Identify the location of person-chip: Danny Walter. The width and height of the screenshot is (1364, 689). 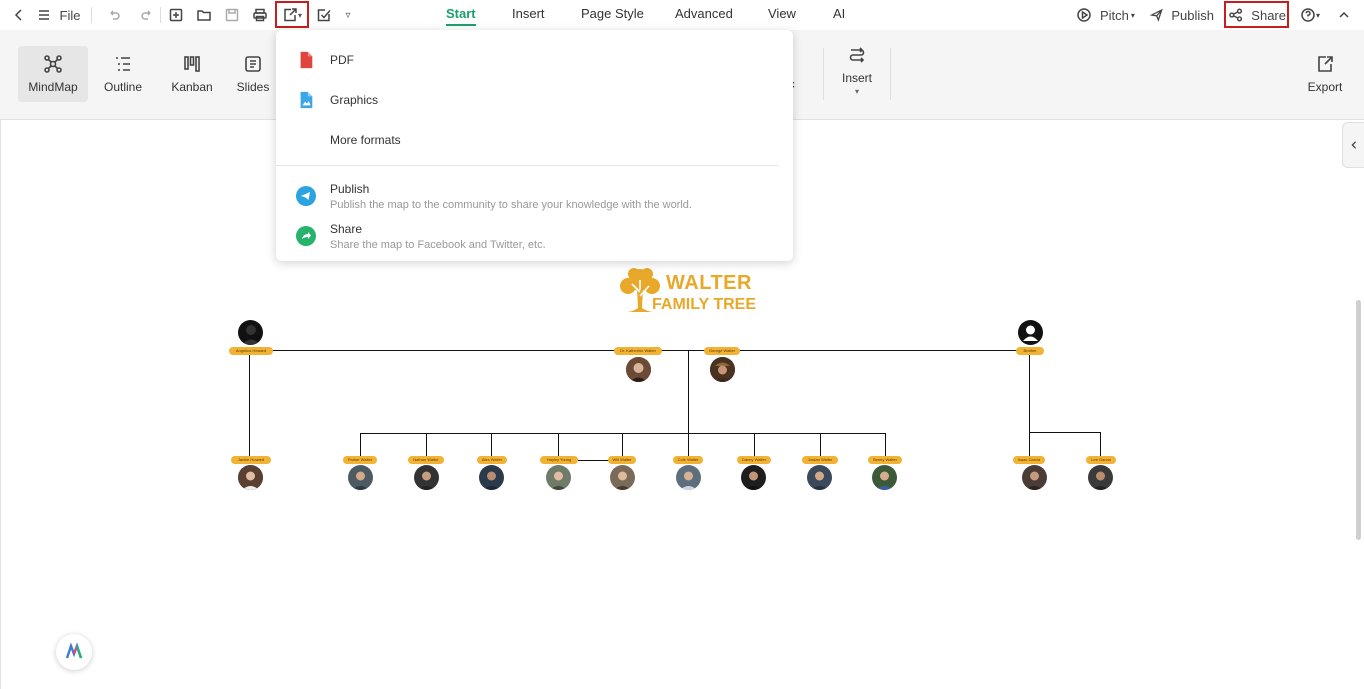
(754, 460).